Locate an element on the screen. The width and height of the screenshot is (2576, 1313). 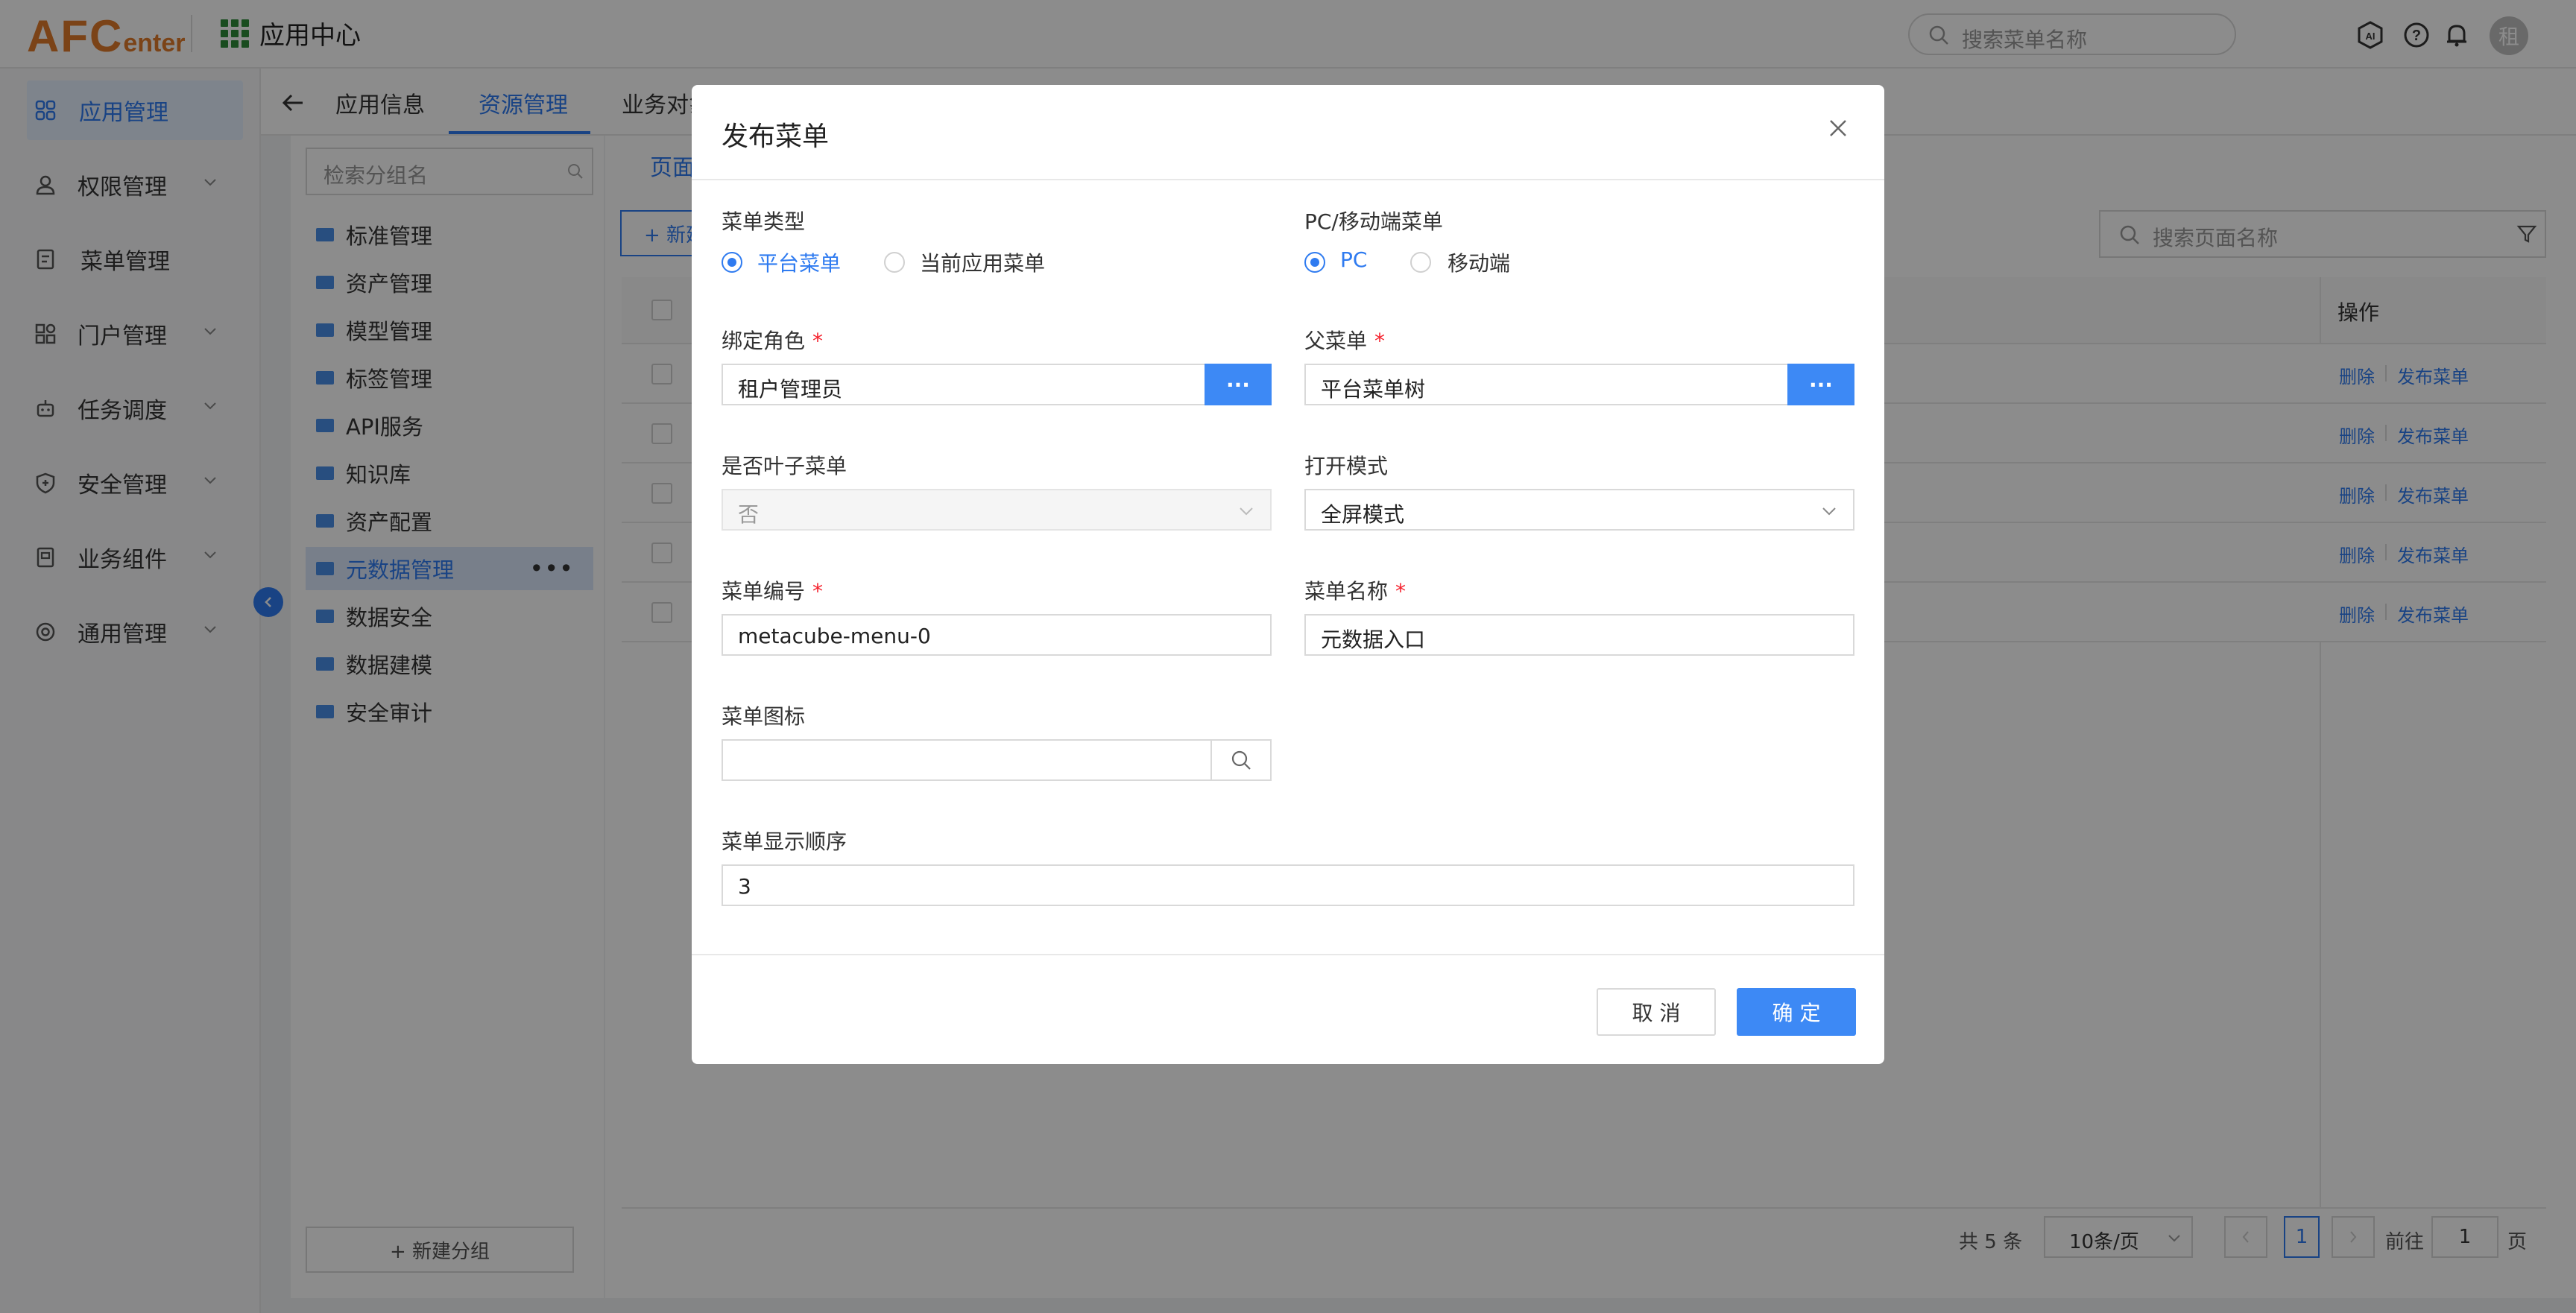
open-mode-select: 全屏模式 is located at coordinates (1579, 510).